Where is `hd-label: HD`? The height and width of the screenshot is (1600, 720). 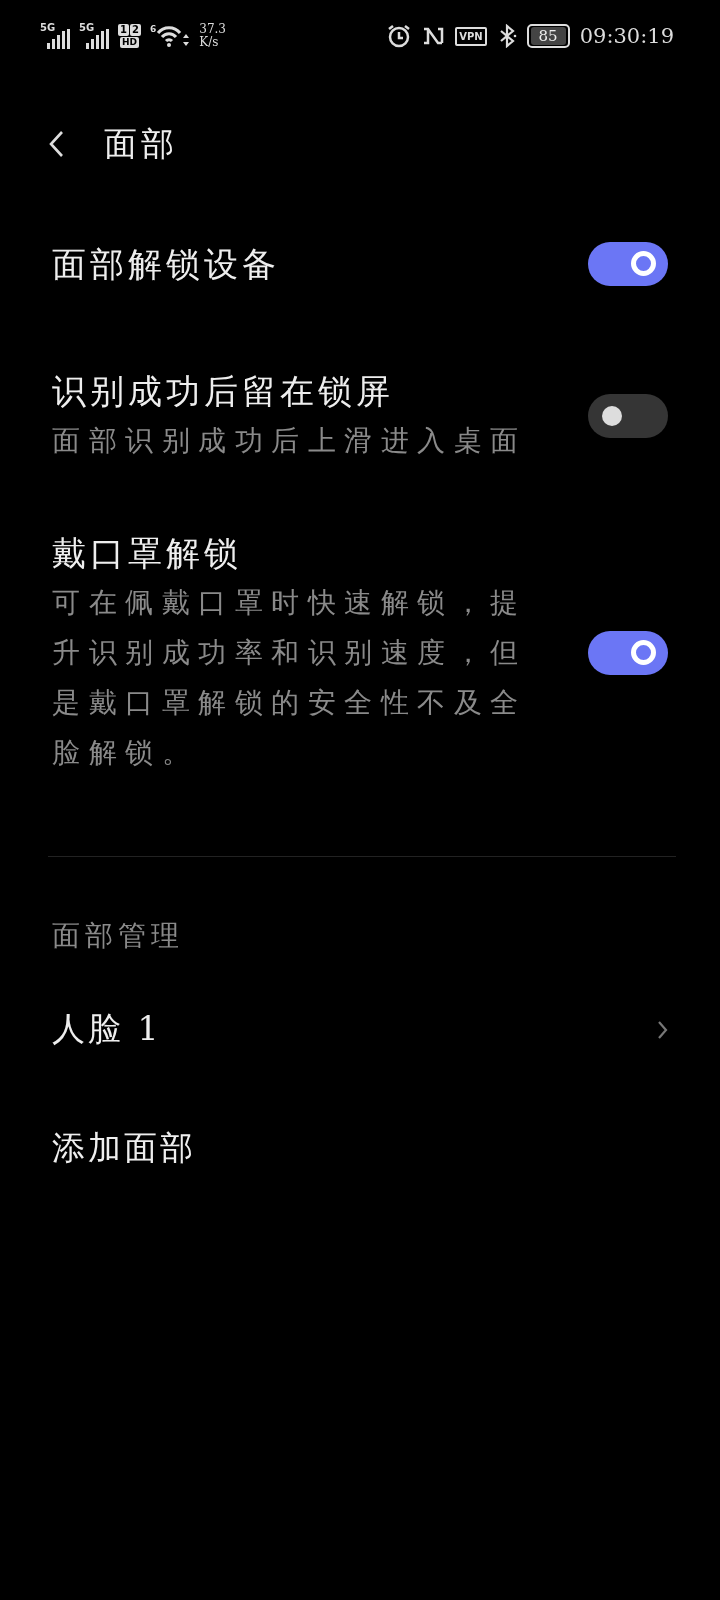
hd-label: HD is located at coordinates (129, 42).